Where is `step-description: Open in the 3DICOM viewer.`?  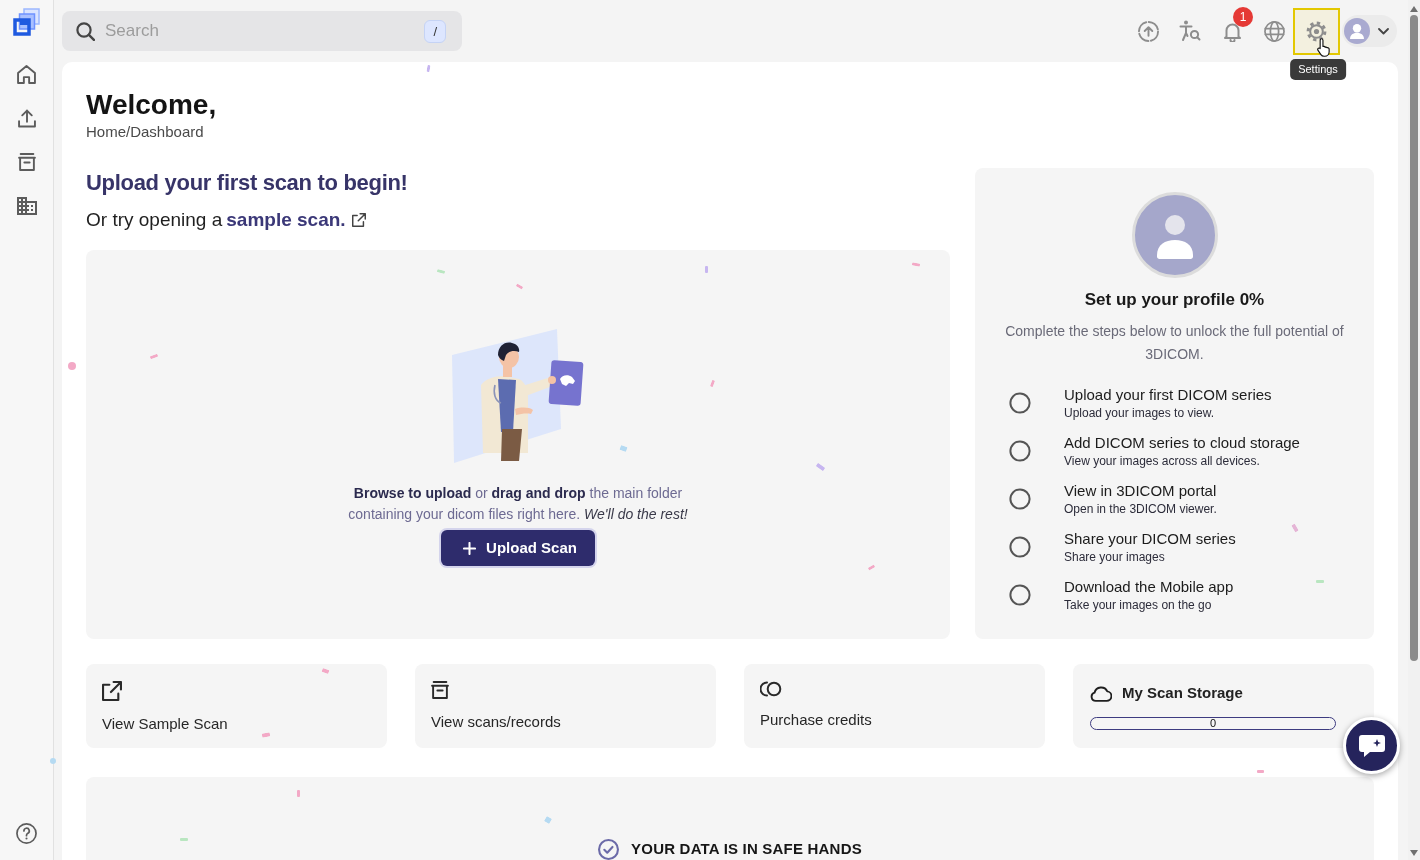
step-description: Open in the 3DICOM viewer. is located at coordinates (1140, 509).